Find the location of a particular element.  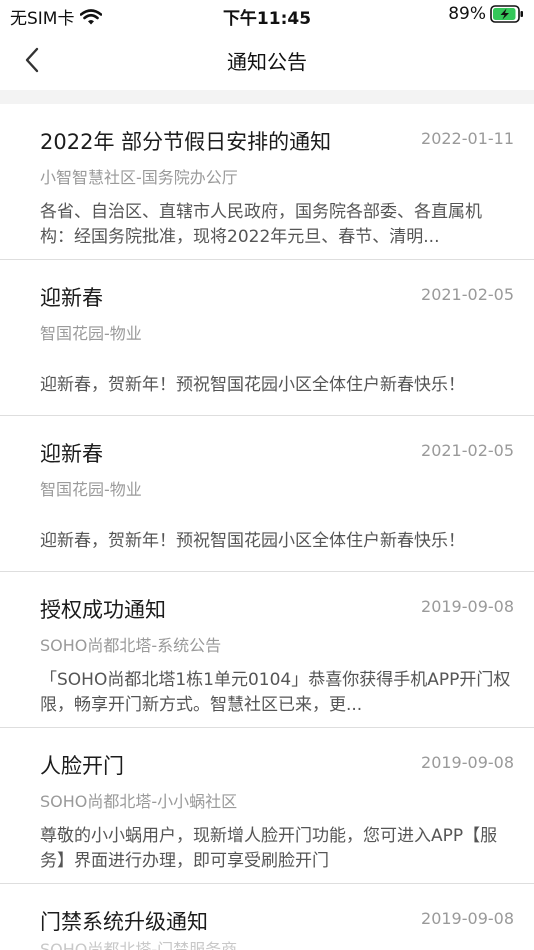

notice-source: 小智智慧社区-国务院办公厅 is located at coordinates (139, 177).